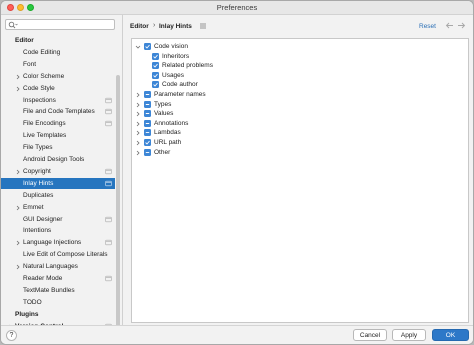 Image resolution: width=474 pixels, height=345 pixels. Describe the element at coordinates (297, 105) in the screenshot. I see `hint-row-types: Types` at that location.